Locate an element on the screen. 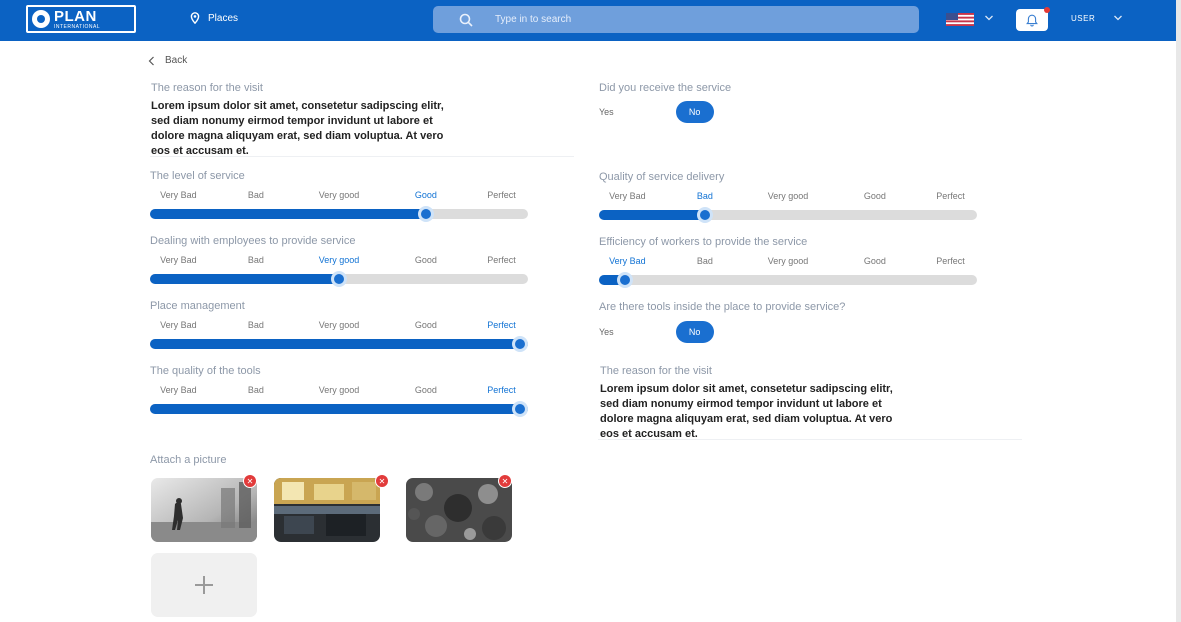 This screenshot has height=622, width=1181. language-chevron-down-icon is located at coordinates (989, 18).